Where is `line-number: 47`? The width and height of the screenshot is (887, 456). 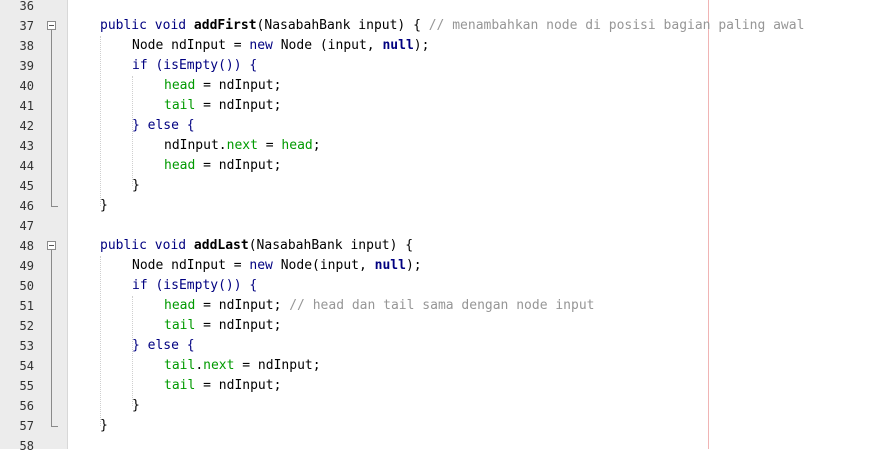
line-number: 47 is located at coordinates (26, 226).